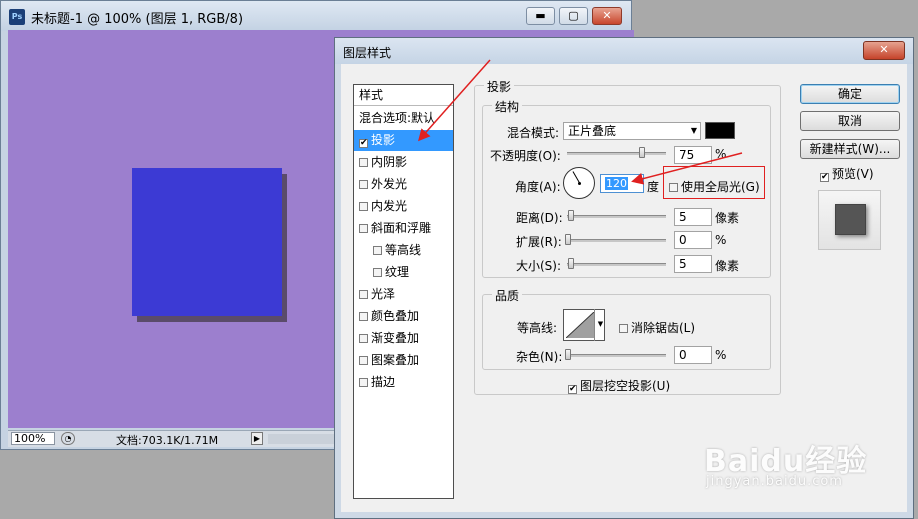 This screenshot has width=918, height=519. Describe the element at coordinates (663, 328) in the screenshot. I see `antialias-label: 消除锯齿(L)` at that location.